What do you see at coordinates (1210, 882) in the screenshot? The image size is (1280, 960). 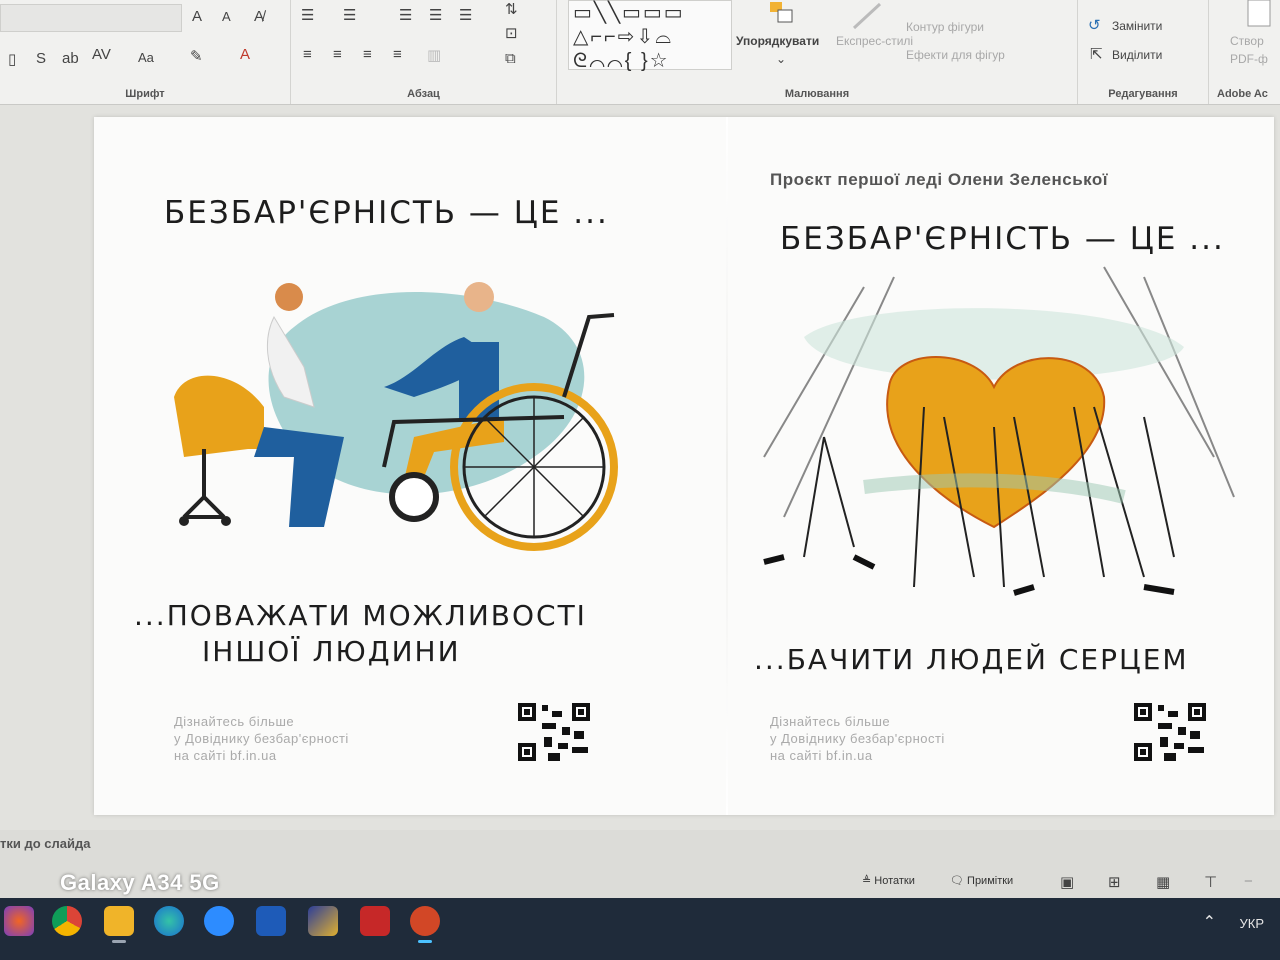 I see `slideshow-icon: ⊤` at bounding box center [1210, 882].